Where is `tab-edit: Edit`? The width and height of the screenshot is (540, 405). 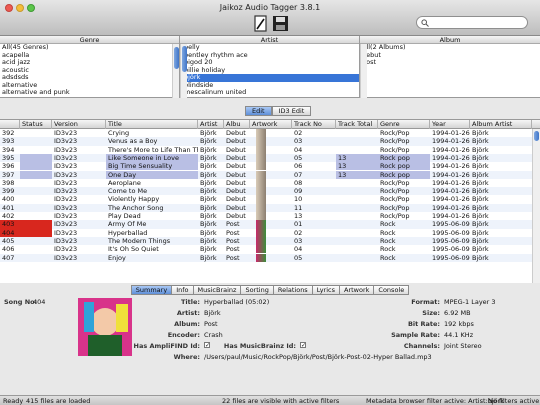 tab-edit: Edit is located at coordinates (258, 111).